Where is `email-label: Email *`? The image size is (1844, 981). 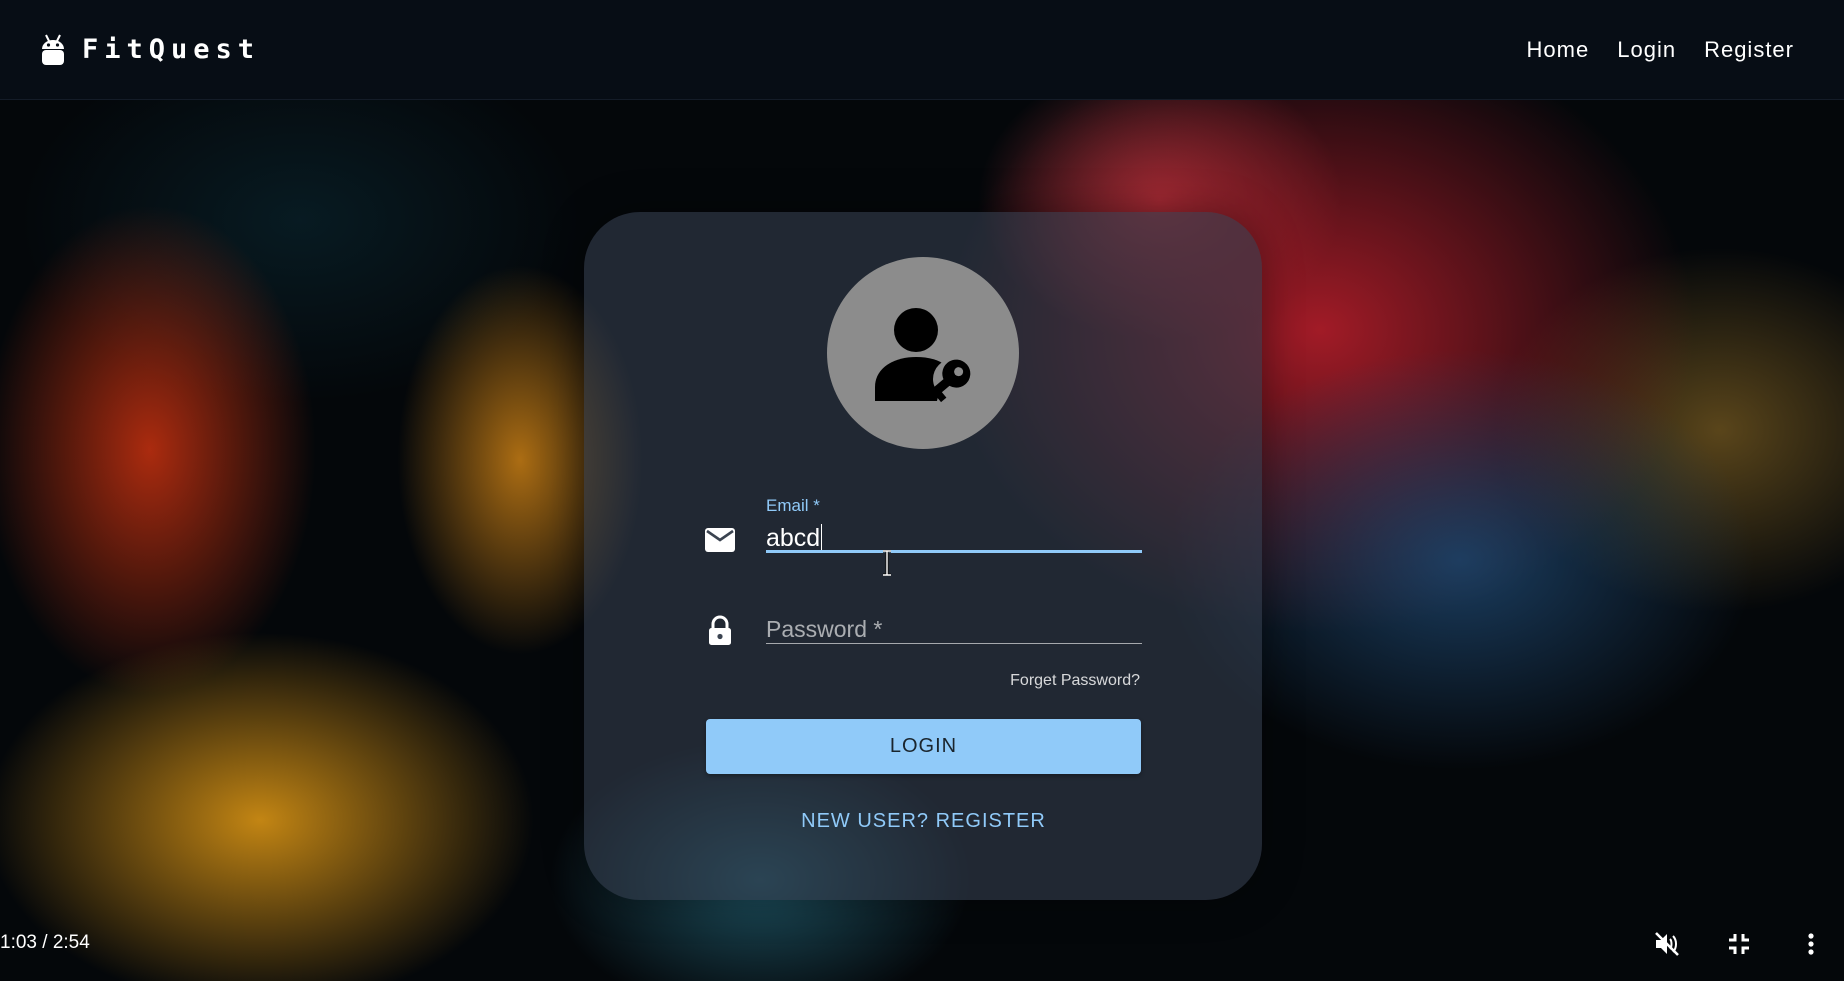
email-label: Email * is located at coordinates (793, 505).